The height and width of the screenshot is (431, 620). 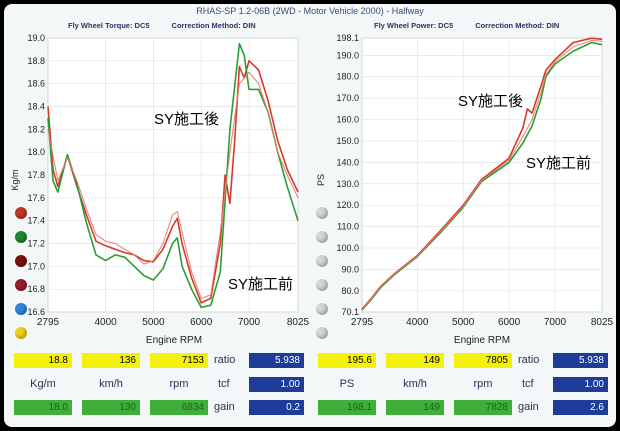 I want to click on speed-compare-value: 149, so click(x=415, y=407).